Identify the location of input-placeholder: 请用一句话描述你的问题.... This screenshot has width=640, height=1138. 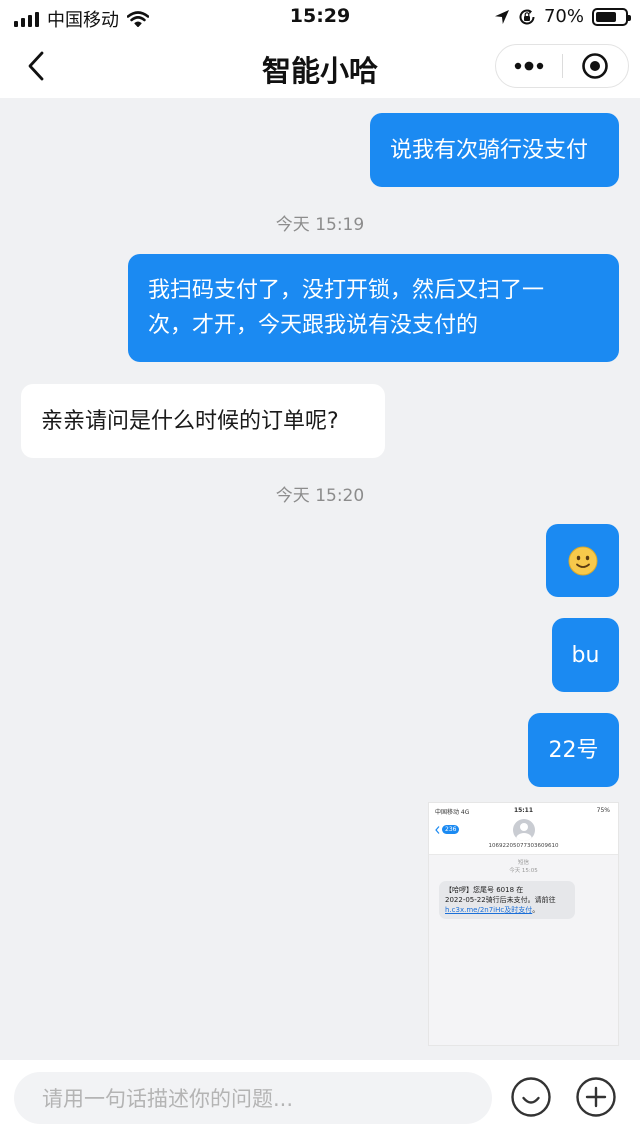
(168, 1099).